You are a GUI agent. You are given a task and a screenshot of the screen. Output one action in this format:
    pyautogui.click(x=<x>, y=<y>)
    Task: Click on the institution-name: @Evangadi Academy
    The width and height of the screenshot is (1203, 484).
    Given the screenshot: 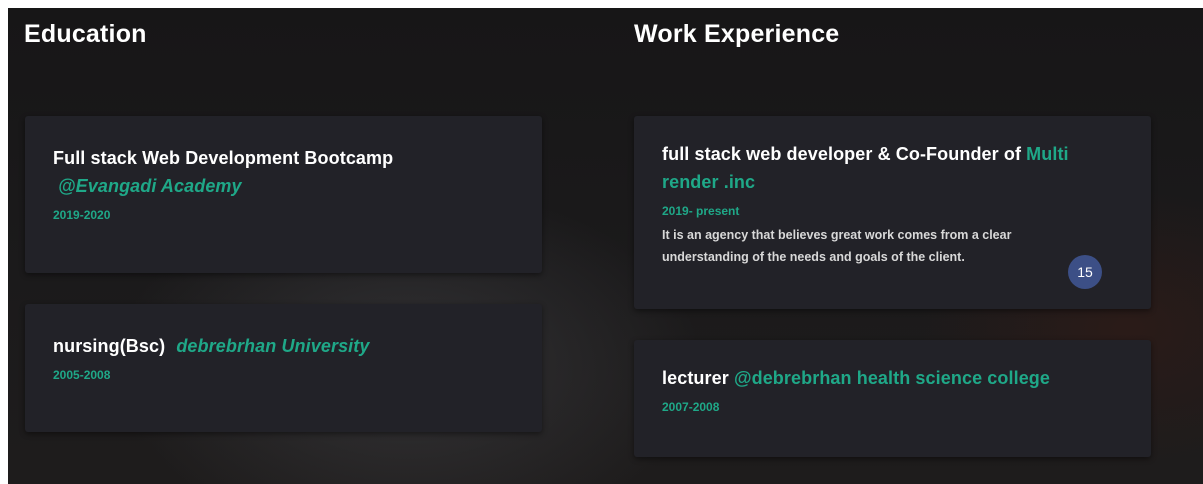 What is the action you would take?
    pyautogui.click(x=150, y=186)
    